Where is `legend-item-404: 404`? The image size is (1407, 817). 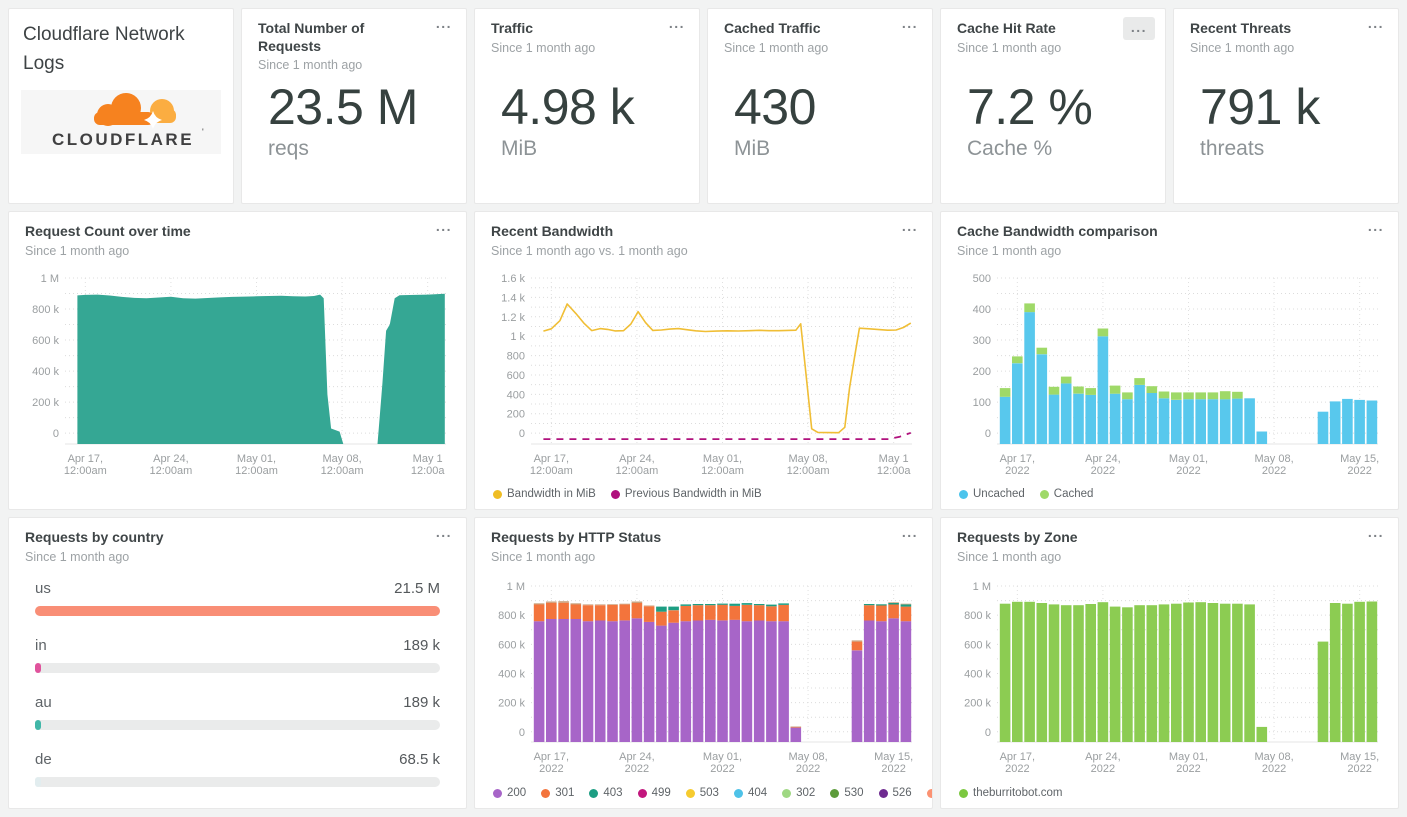
legend-item-404: 404 is located at coordinates (750, 793).